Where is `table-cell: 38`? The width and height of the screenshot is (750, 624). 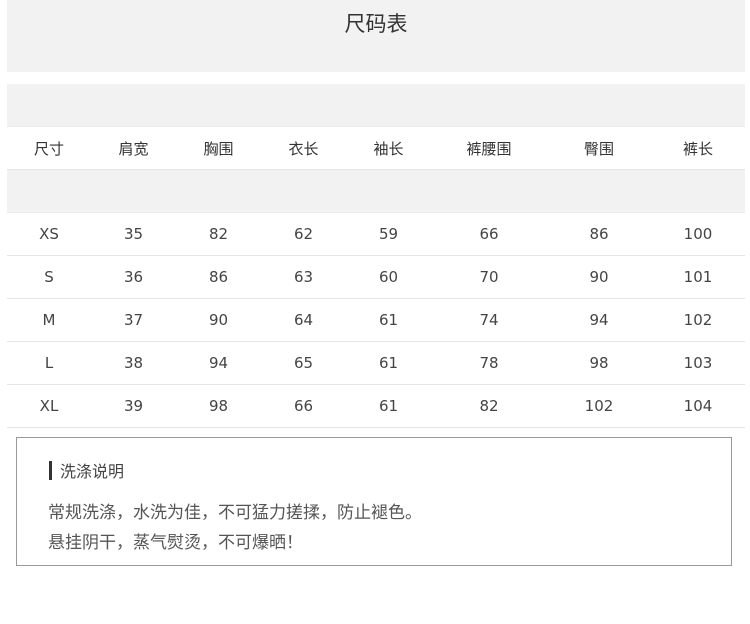
table-cell: 38 is located at coordinates (133, 363).